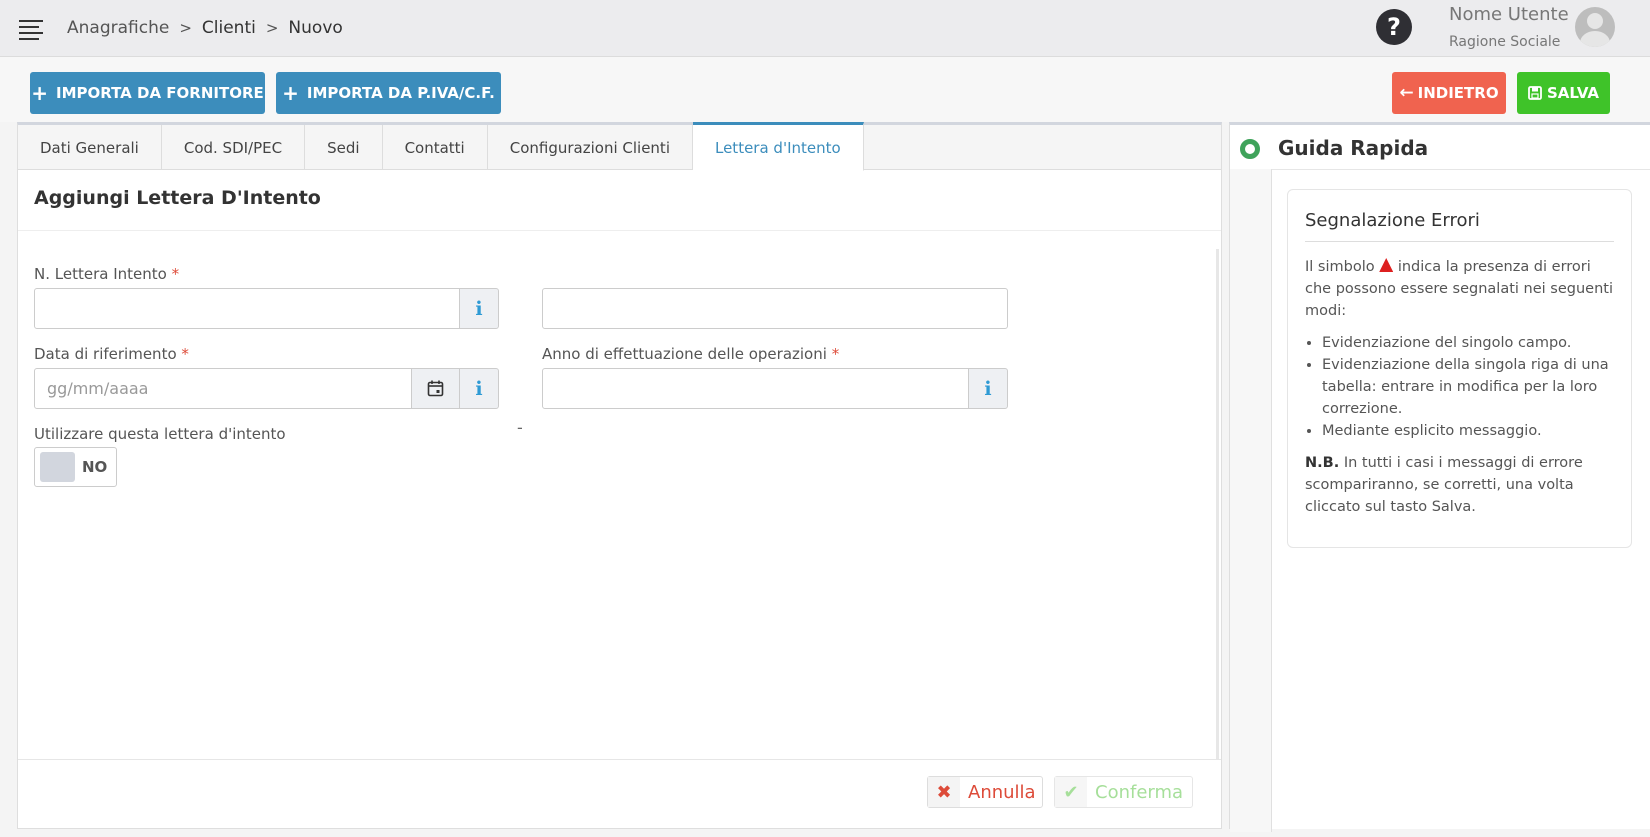 This screenshot has width=1650, height=837. Describe the element at coordinates (1406, 93) in the screenshot. I see `arrow-left-icon: ←` at that location.